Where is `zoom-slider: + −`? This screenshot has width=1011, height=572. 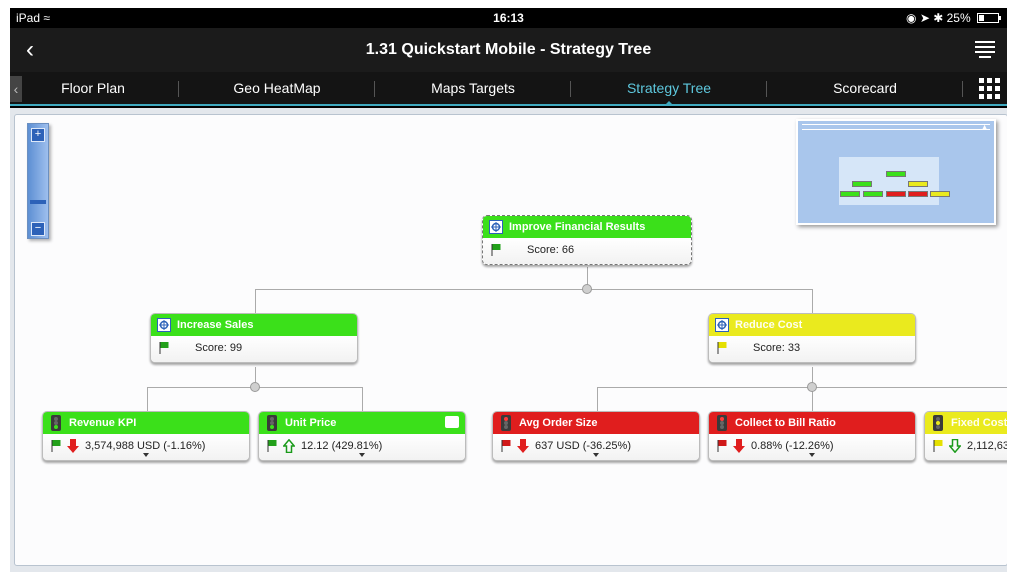
zoom-slider: + − is located at coordinates (38, 181).